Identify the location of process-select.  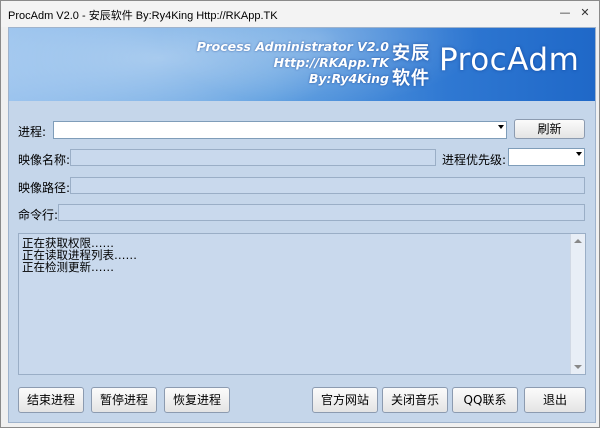
(280, 130).